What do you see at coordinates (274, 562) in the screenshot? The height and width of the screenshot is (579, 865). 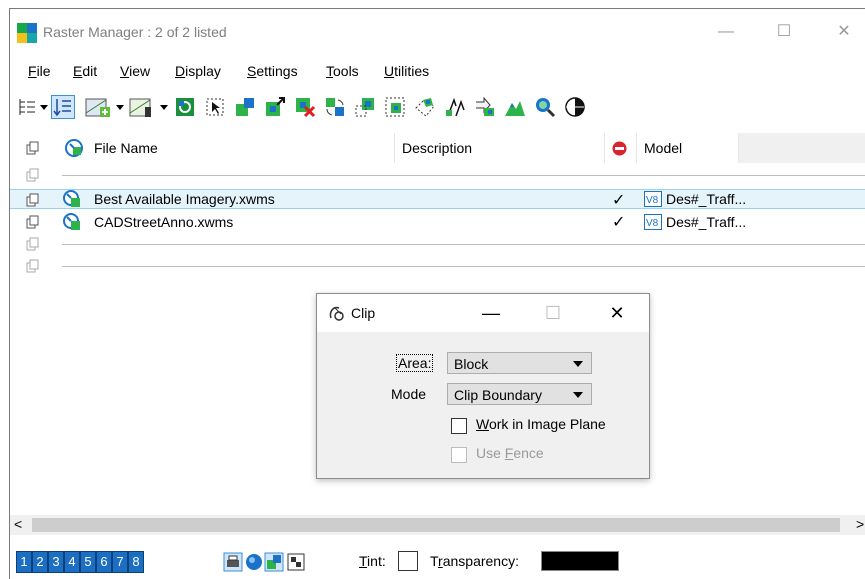 I see `raster-view-icon` at bounding box center [274, 562].